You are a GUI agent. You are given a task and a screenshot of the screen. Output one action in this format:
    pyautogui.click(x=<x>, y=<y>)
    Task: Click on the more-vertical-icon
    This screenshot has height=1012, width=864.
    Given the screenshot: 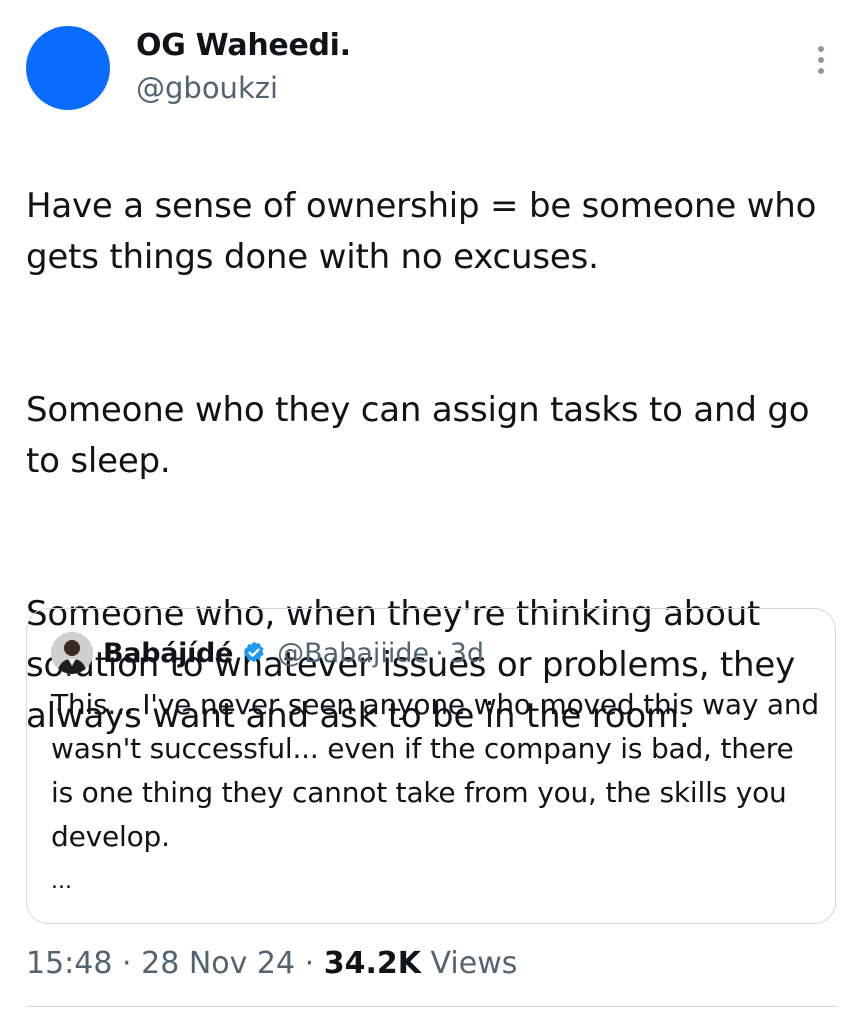 What is the action you would take?
    pyautogui.click(x=821, y=60)
    